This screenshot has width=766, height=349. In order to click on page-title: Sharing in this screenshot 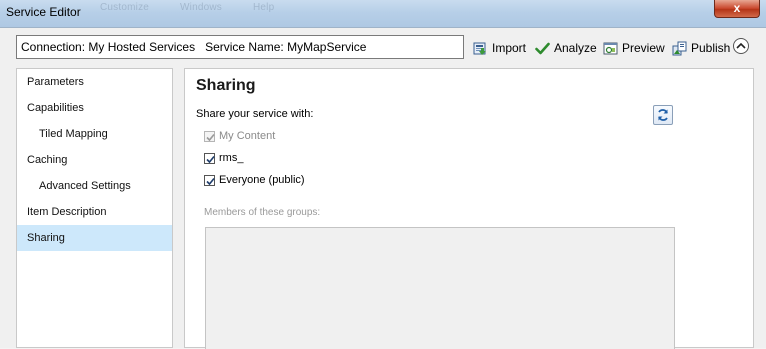, I will do `click(226, 85)`.